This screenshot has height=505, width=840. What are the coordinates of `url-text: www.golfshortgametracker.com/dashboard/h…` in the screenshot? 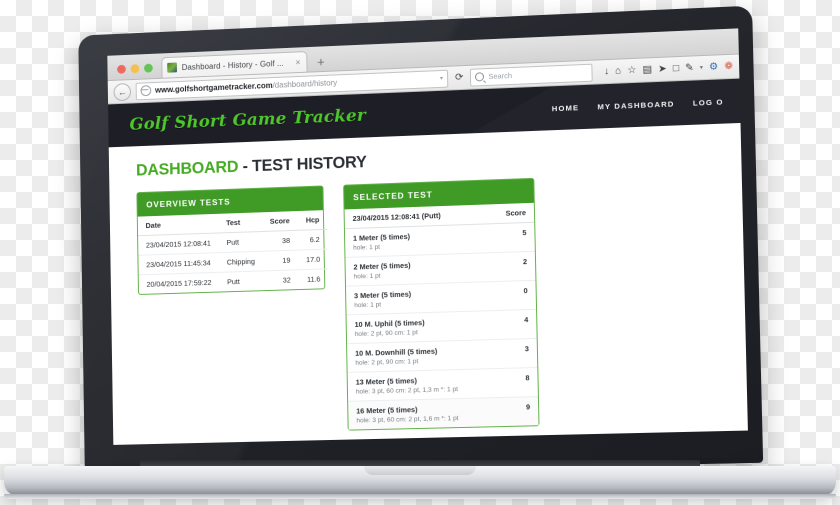 It's located at (295, 84).